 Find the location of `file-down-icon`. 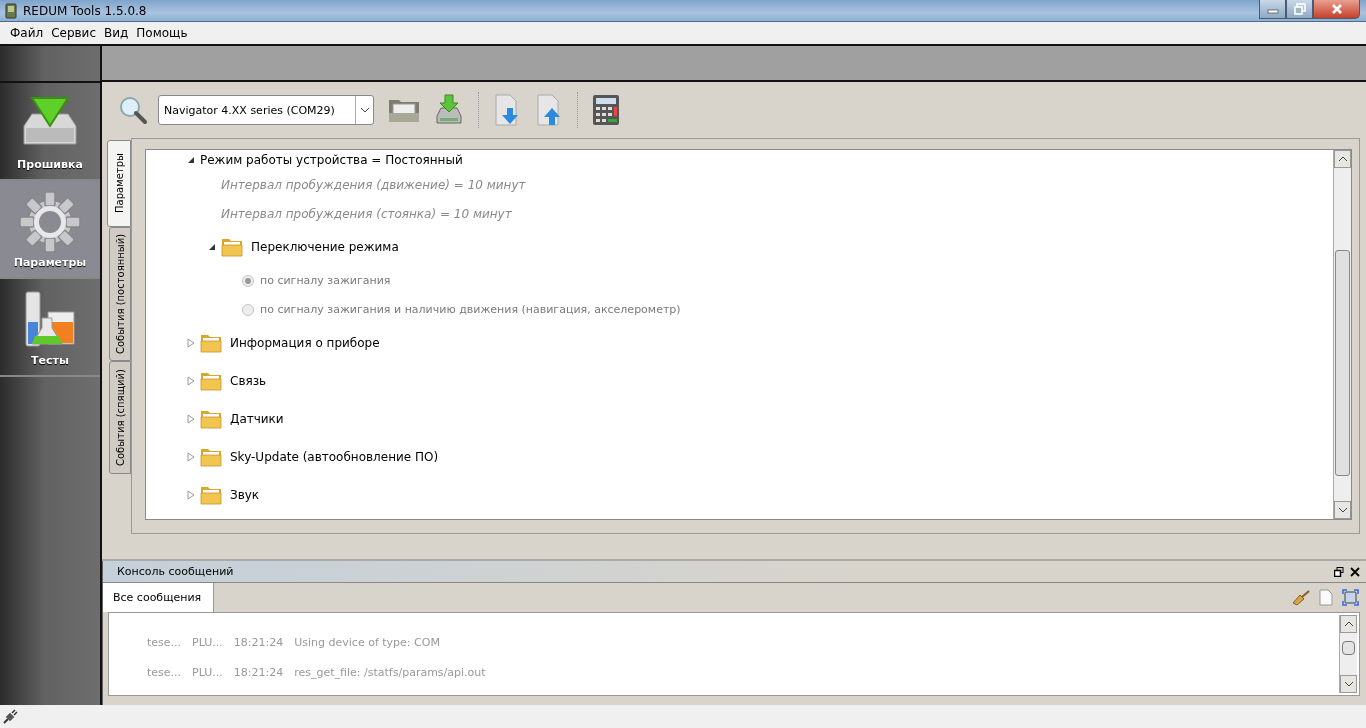

file-down-icon is located at coordinates (507, 110).